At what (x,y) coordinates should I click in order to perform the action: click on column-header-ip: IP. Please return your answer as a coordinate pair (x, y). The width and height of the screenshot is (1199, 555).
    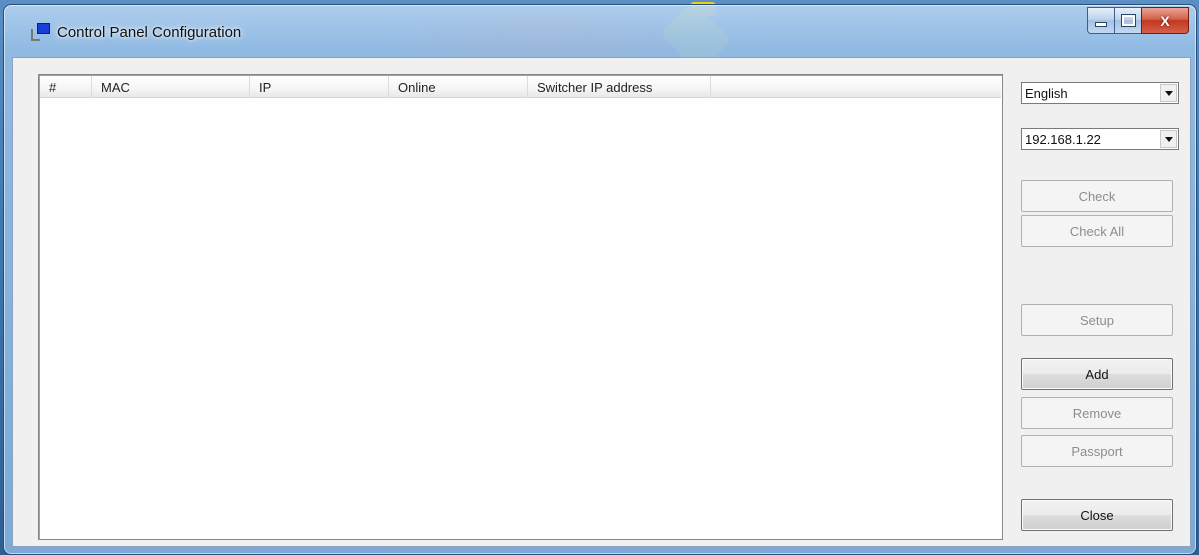
    Looking at the image, I should click on (319, 86).